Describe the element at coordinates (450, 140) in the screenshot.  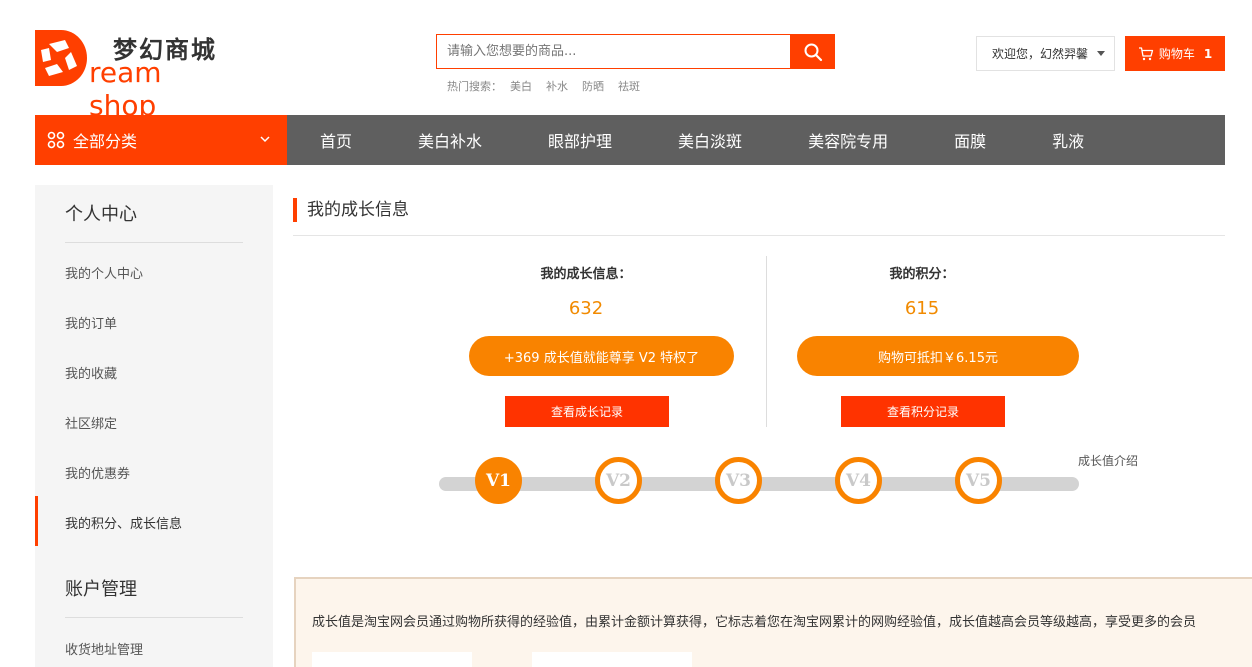
I see `nav-item-whitening-hydrating: 美白补水` at that location.